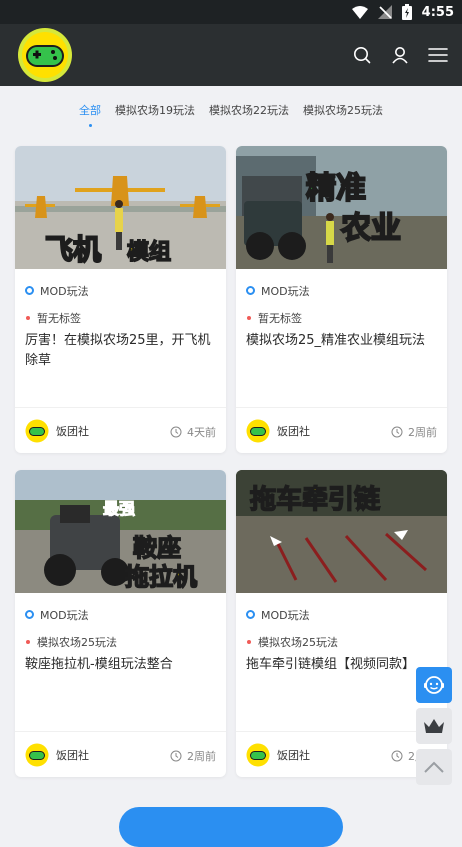 Image resolution: width=462 pixels, height=847 pixels. I want to click on article-title: 鞍座拖拉机-模组玩法整合, so click(121, 665).